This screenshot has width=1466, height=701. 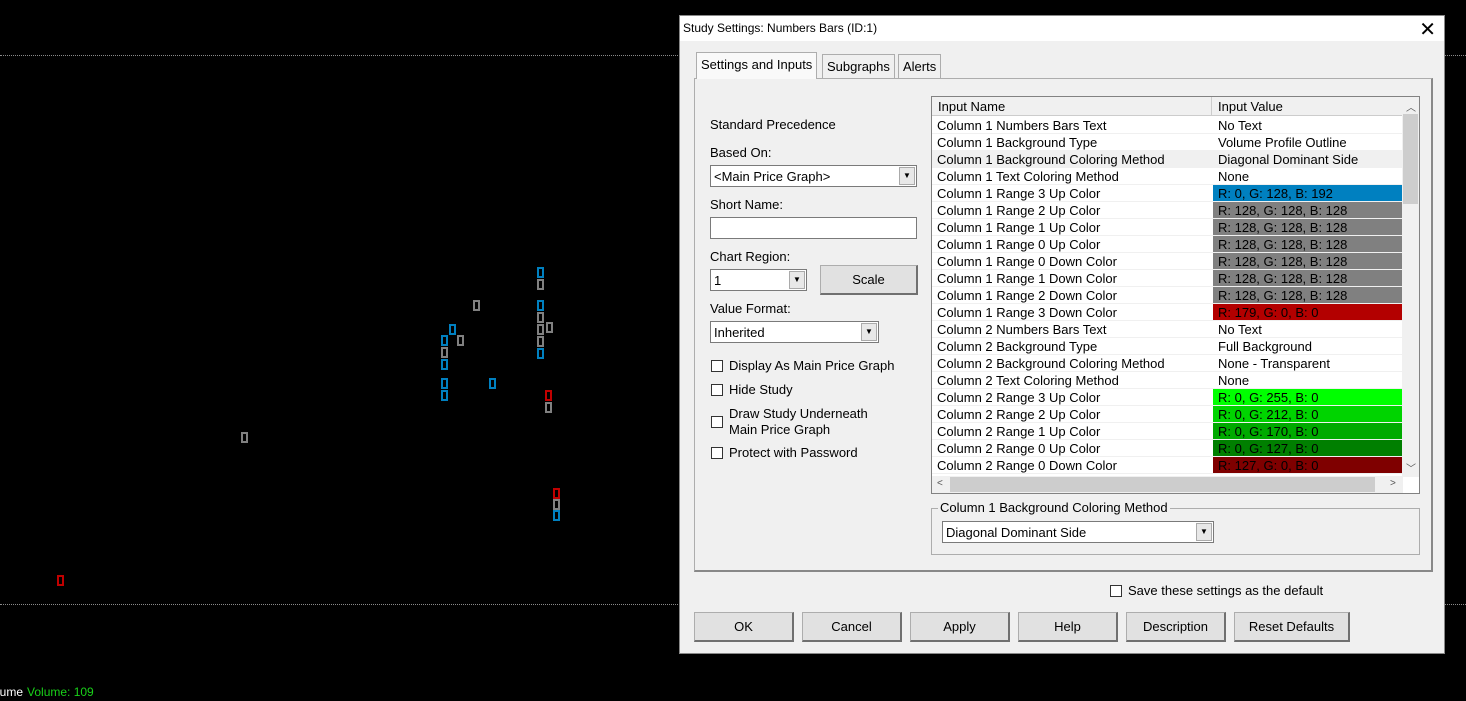 What do you see at coordinates (1167, 380) in the screenshot?
I see `grid-row: Column 2 Text Coloring Method None` at bounding box center [1167, 380].